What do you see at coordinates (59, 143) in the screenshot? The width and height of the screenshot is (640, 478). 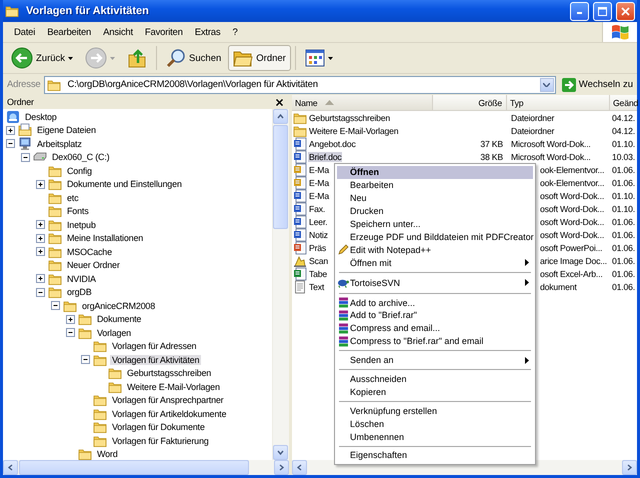 I see `tree-item: Arbeitsplatz` at bounding box center [59, 143].